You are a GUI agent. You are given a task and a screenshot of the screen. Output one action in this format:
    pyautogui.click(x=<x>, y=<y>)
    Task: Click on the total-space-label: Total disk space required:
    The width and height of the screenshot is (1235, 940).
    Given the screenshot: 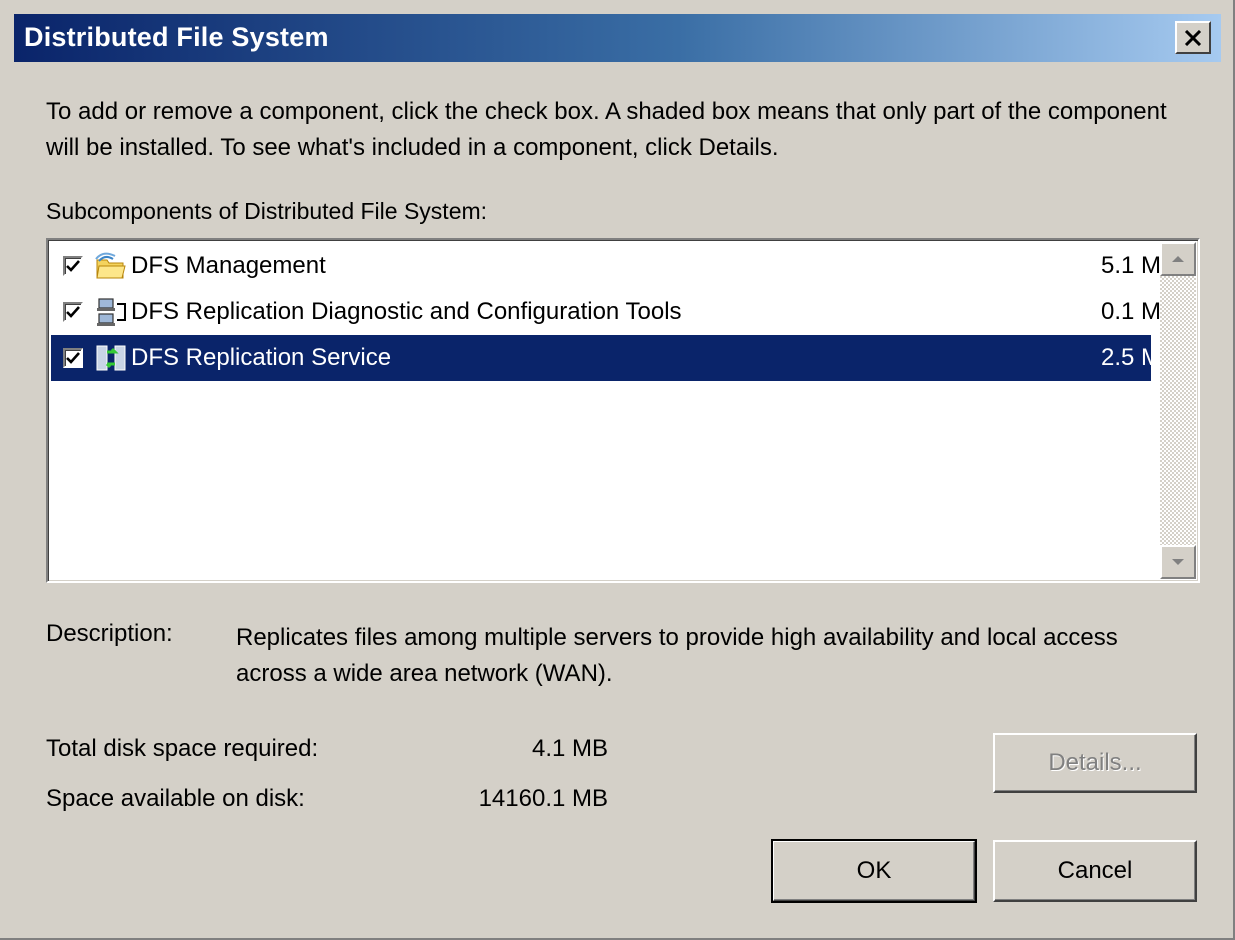 What is the action you would take?
    pyautogui.click(x=182, y=748)
    